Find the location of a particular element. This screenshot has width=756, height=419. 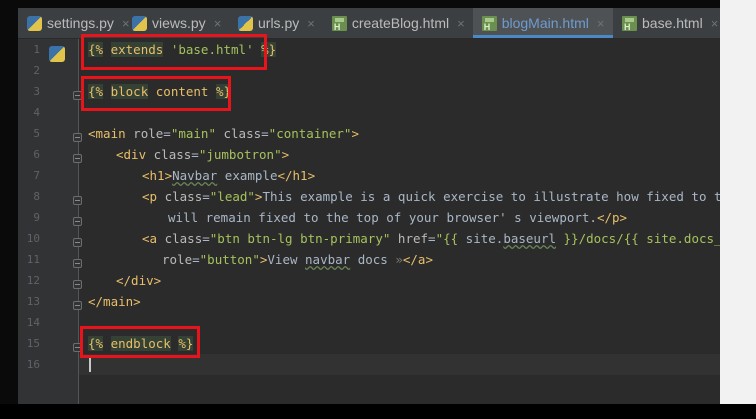

tab-label: createBlog.html is located at coordinates (400, 23).